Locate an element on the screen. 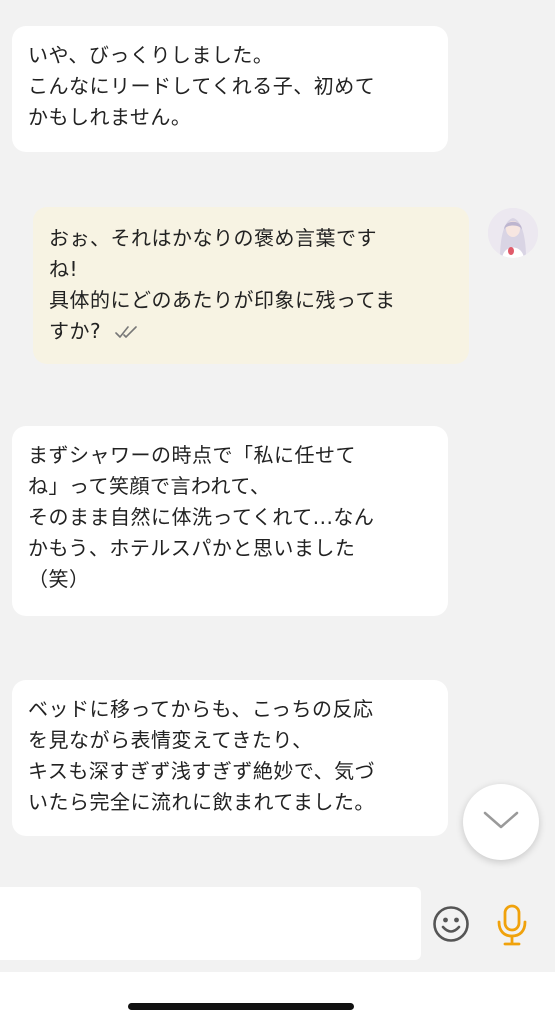 The width and height of the screenshot is (555, 1024). message-bubble-incoming: いや、びっくりしました。 こんなにリードしてくれる子、初めて かもしれません。 is located at coordinates (230, 89).